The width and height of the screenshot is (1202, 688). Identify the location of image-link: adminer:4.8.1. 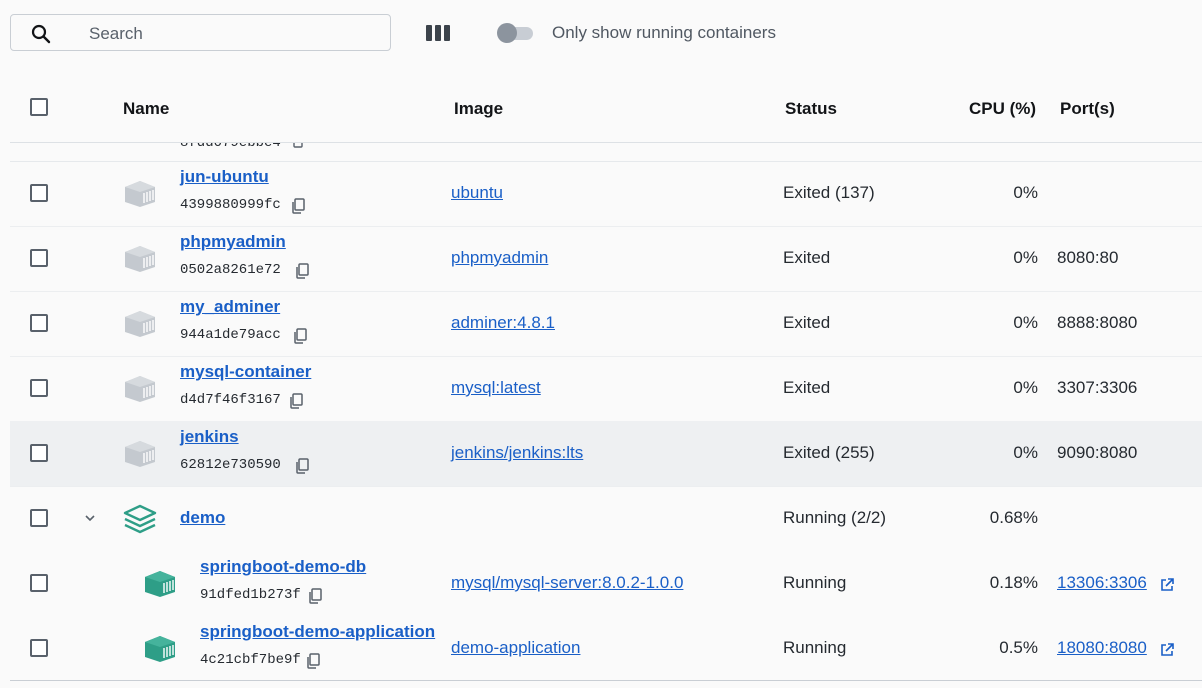
(503, 323).